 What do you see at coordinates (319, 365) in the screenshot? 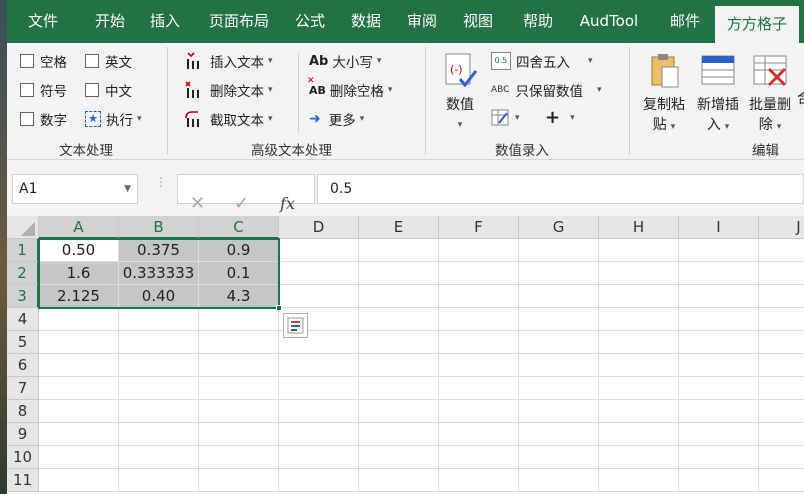
I see `cell-d6` at bounding box center [319, 365].